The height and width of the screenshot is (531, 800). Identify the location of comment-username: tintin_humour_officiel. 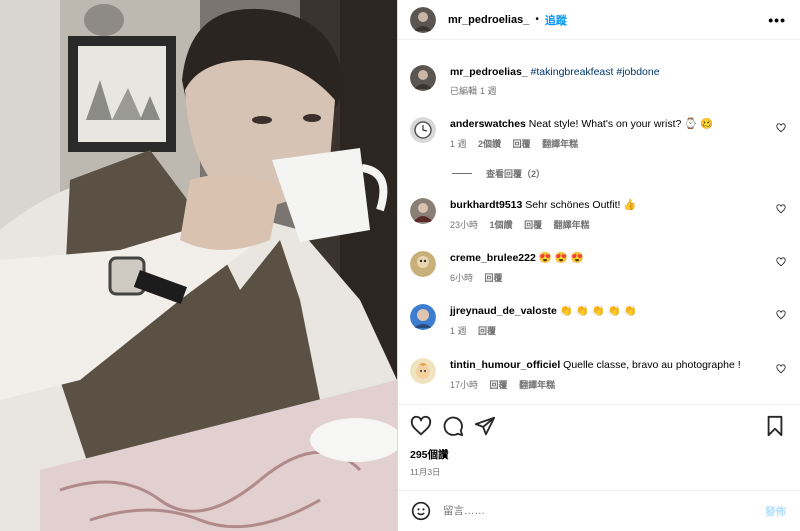
(505, 365).